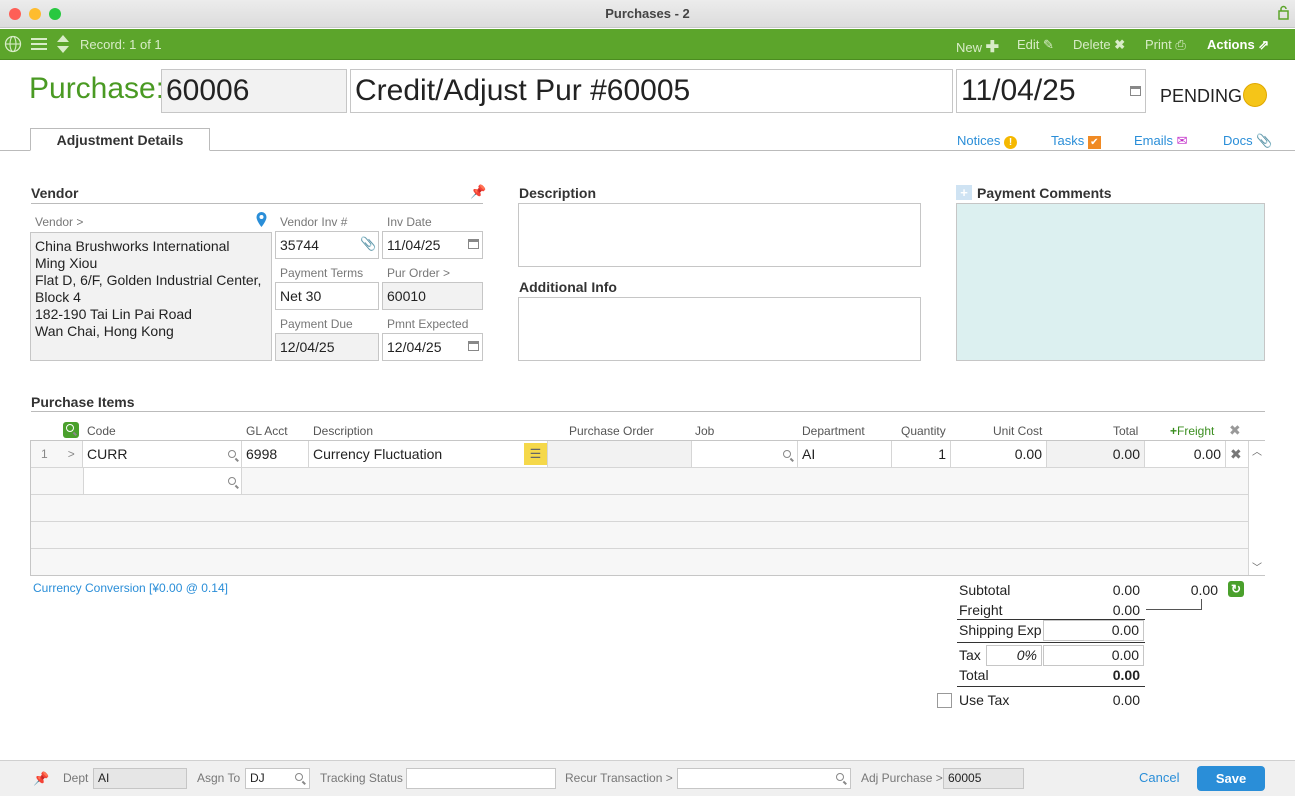 This screenshot has height=796, width=1295. What do you see at coordinates (902, 778) in the screenshot?
I see `adj-purchase-link: Adj Purchase >` at bounding box center [902, 778].